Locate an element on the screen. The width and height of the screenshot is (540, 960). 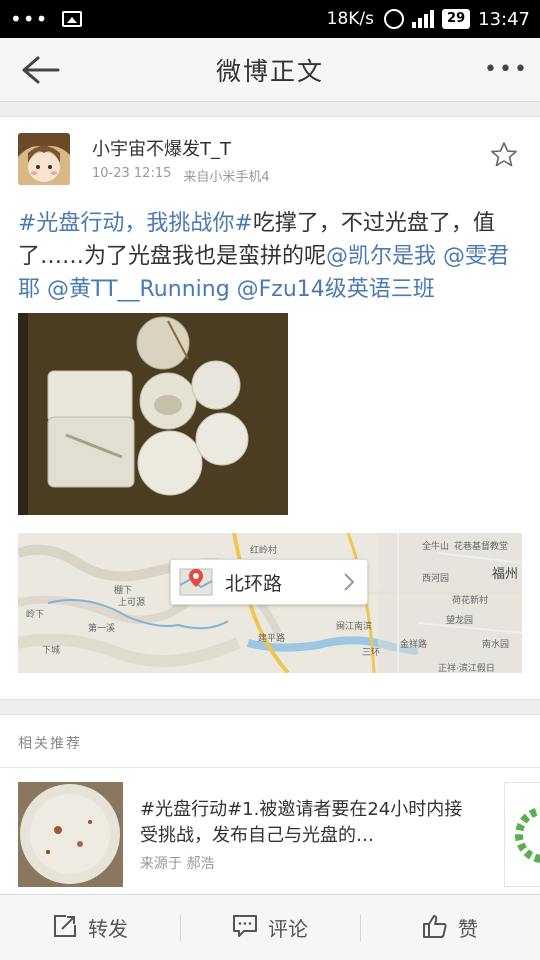
post-meta: 10-23 12:15 来自小米手机4 is located at coordinates (181, 175).